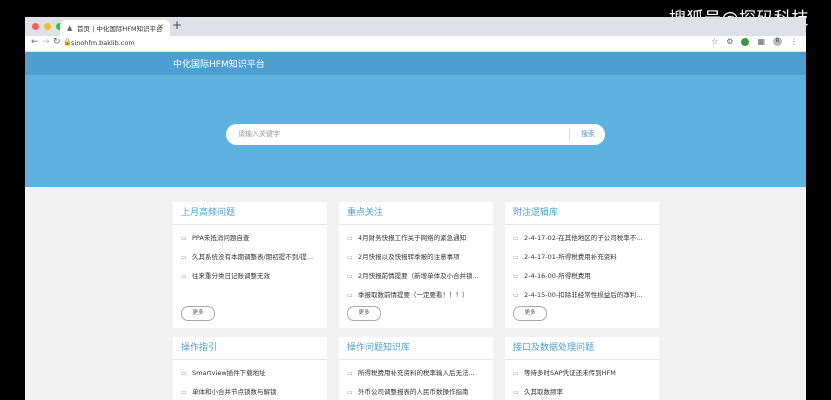 The image size is (831, 400). I want to click on avatar: R, so click(777, 41).